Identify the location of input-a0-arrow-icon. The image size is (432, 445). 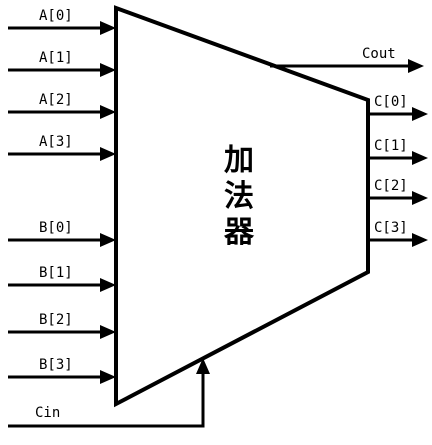
(108, 28).